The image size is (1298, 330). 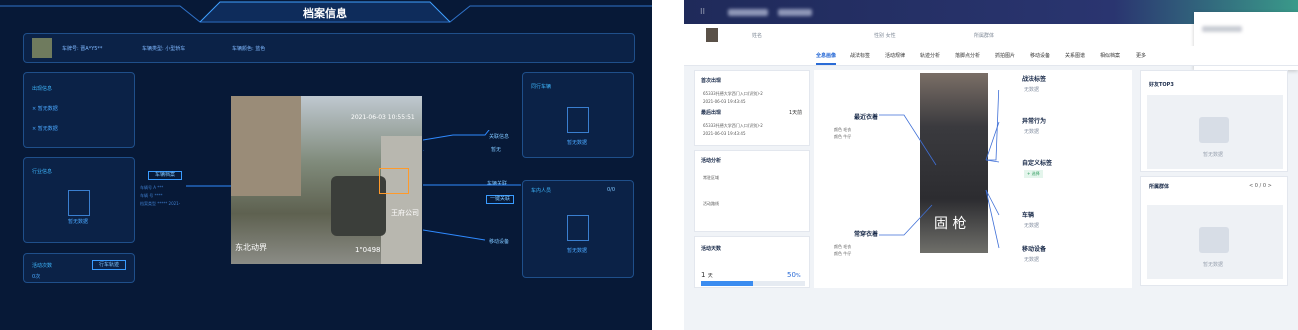 I want to click on groups-panel: 所属群体 < 0 / 0 > 暂无数据, so click(x=1214, y=231).